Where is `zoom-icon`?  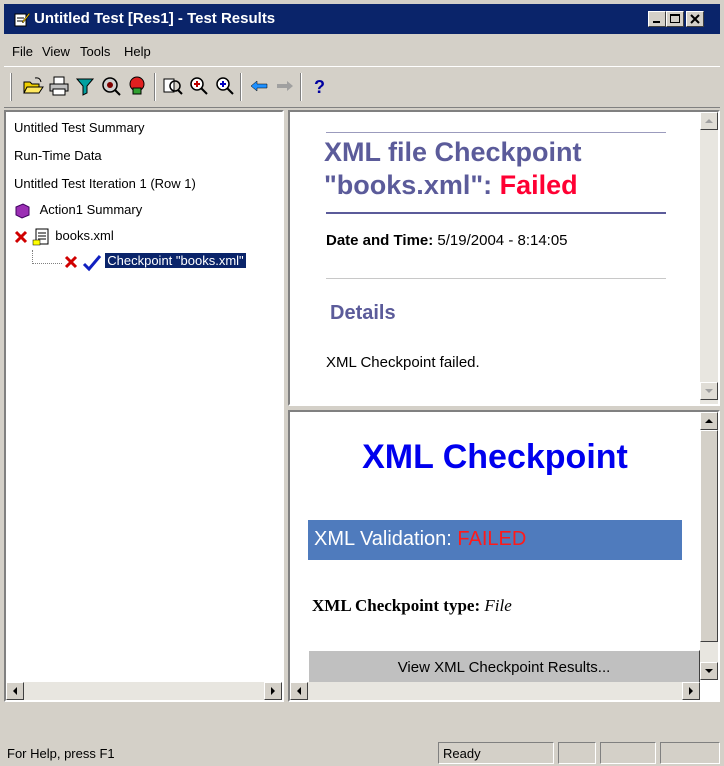
zoom-icon is located at coordinates (173, 86).